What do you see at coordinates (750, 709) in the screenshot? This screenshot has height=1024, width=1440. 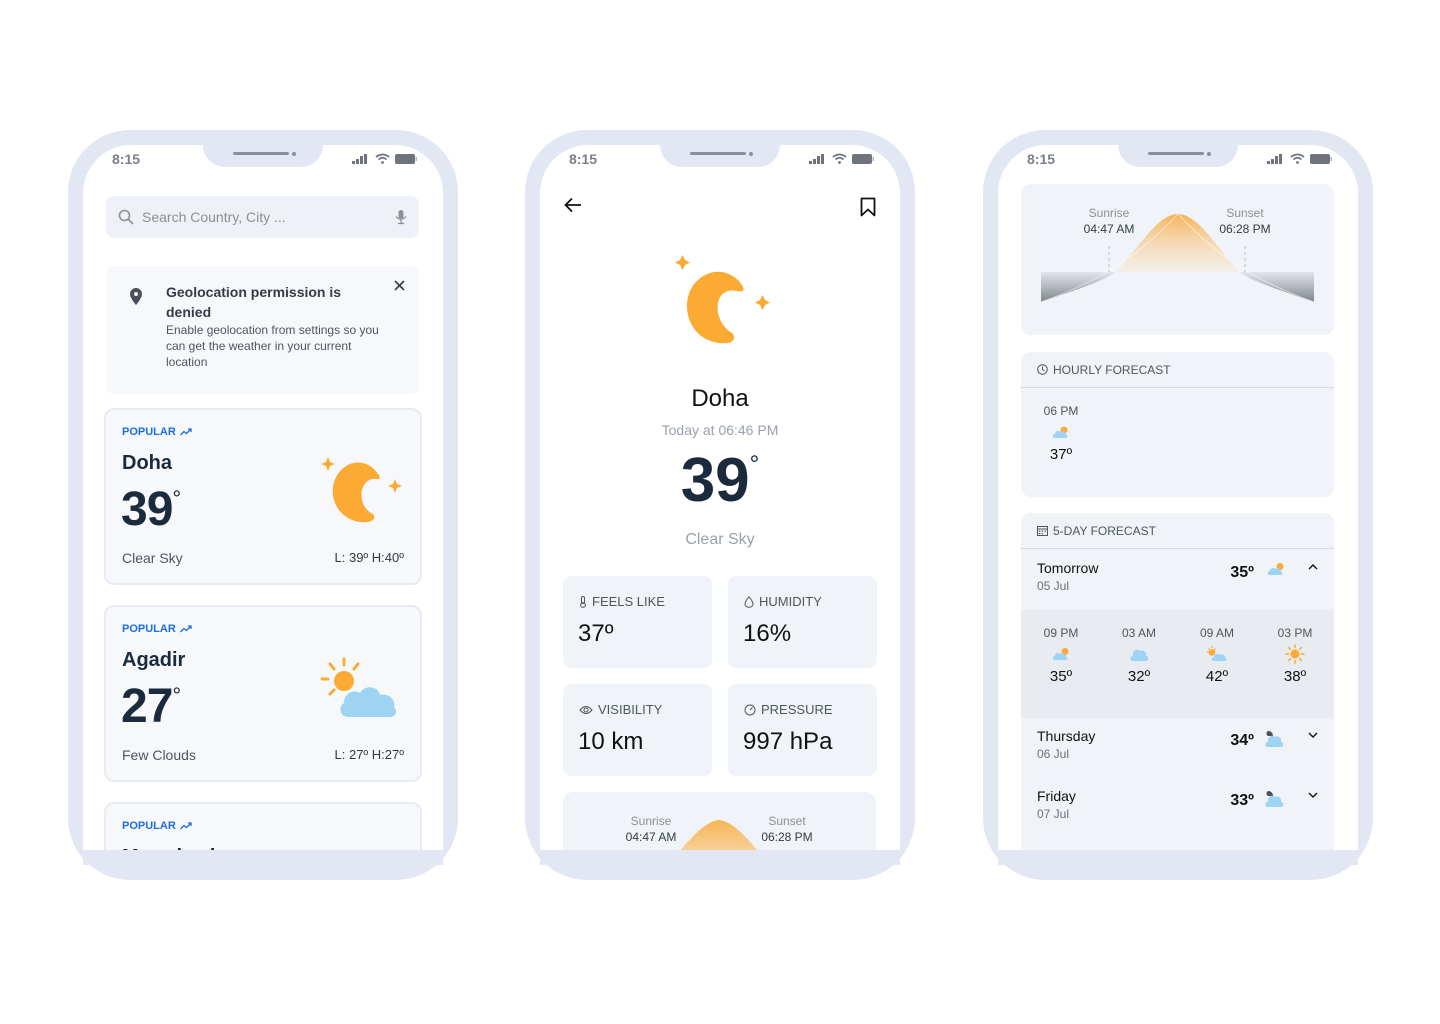 I see `gauge-icon` at bounding box center [750, 709].